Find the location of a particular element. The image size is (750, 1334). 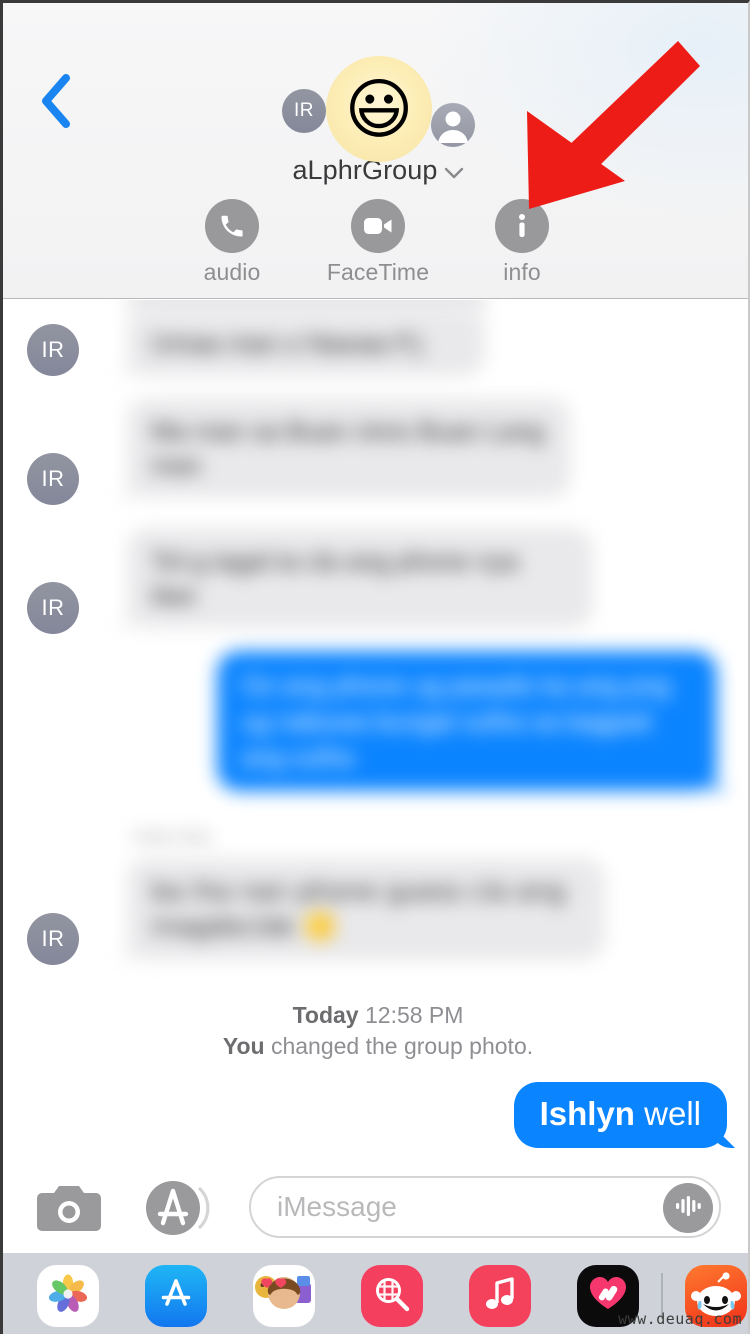

facetime-label: FaceTime is located at coordinates (378, 272).